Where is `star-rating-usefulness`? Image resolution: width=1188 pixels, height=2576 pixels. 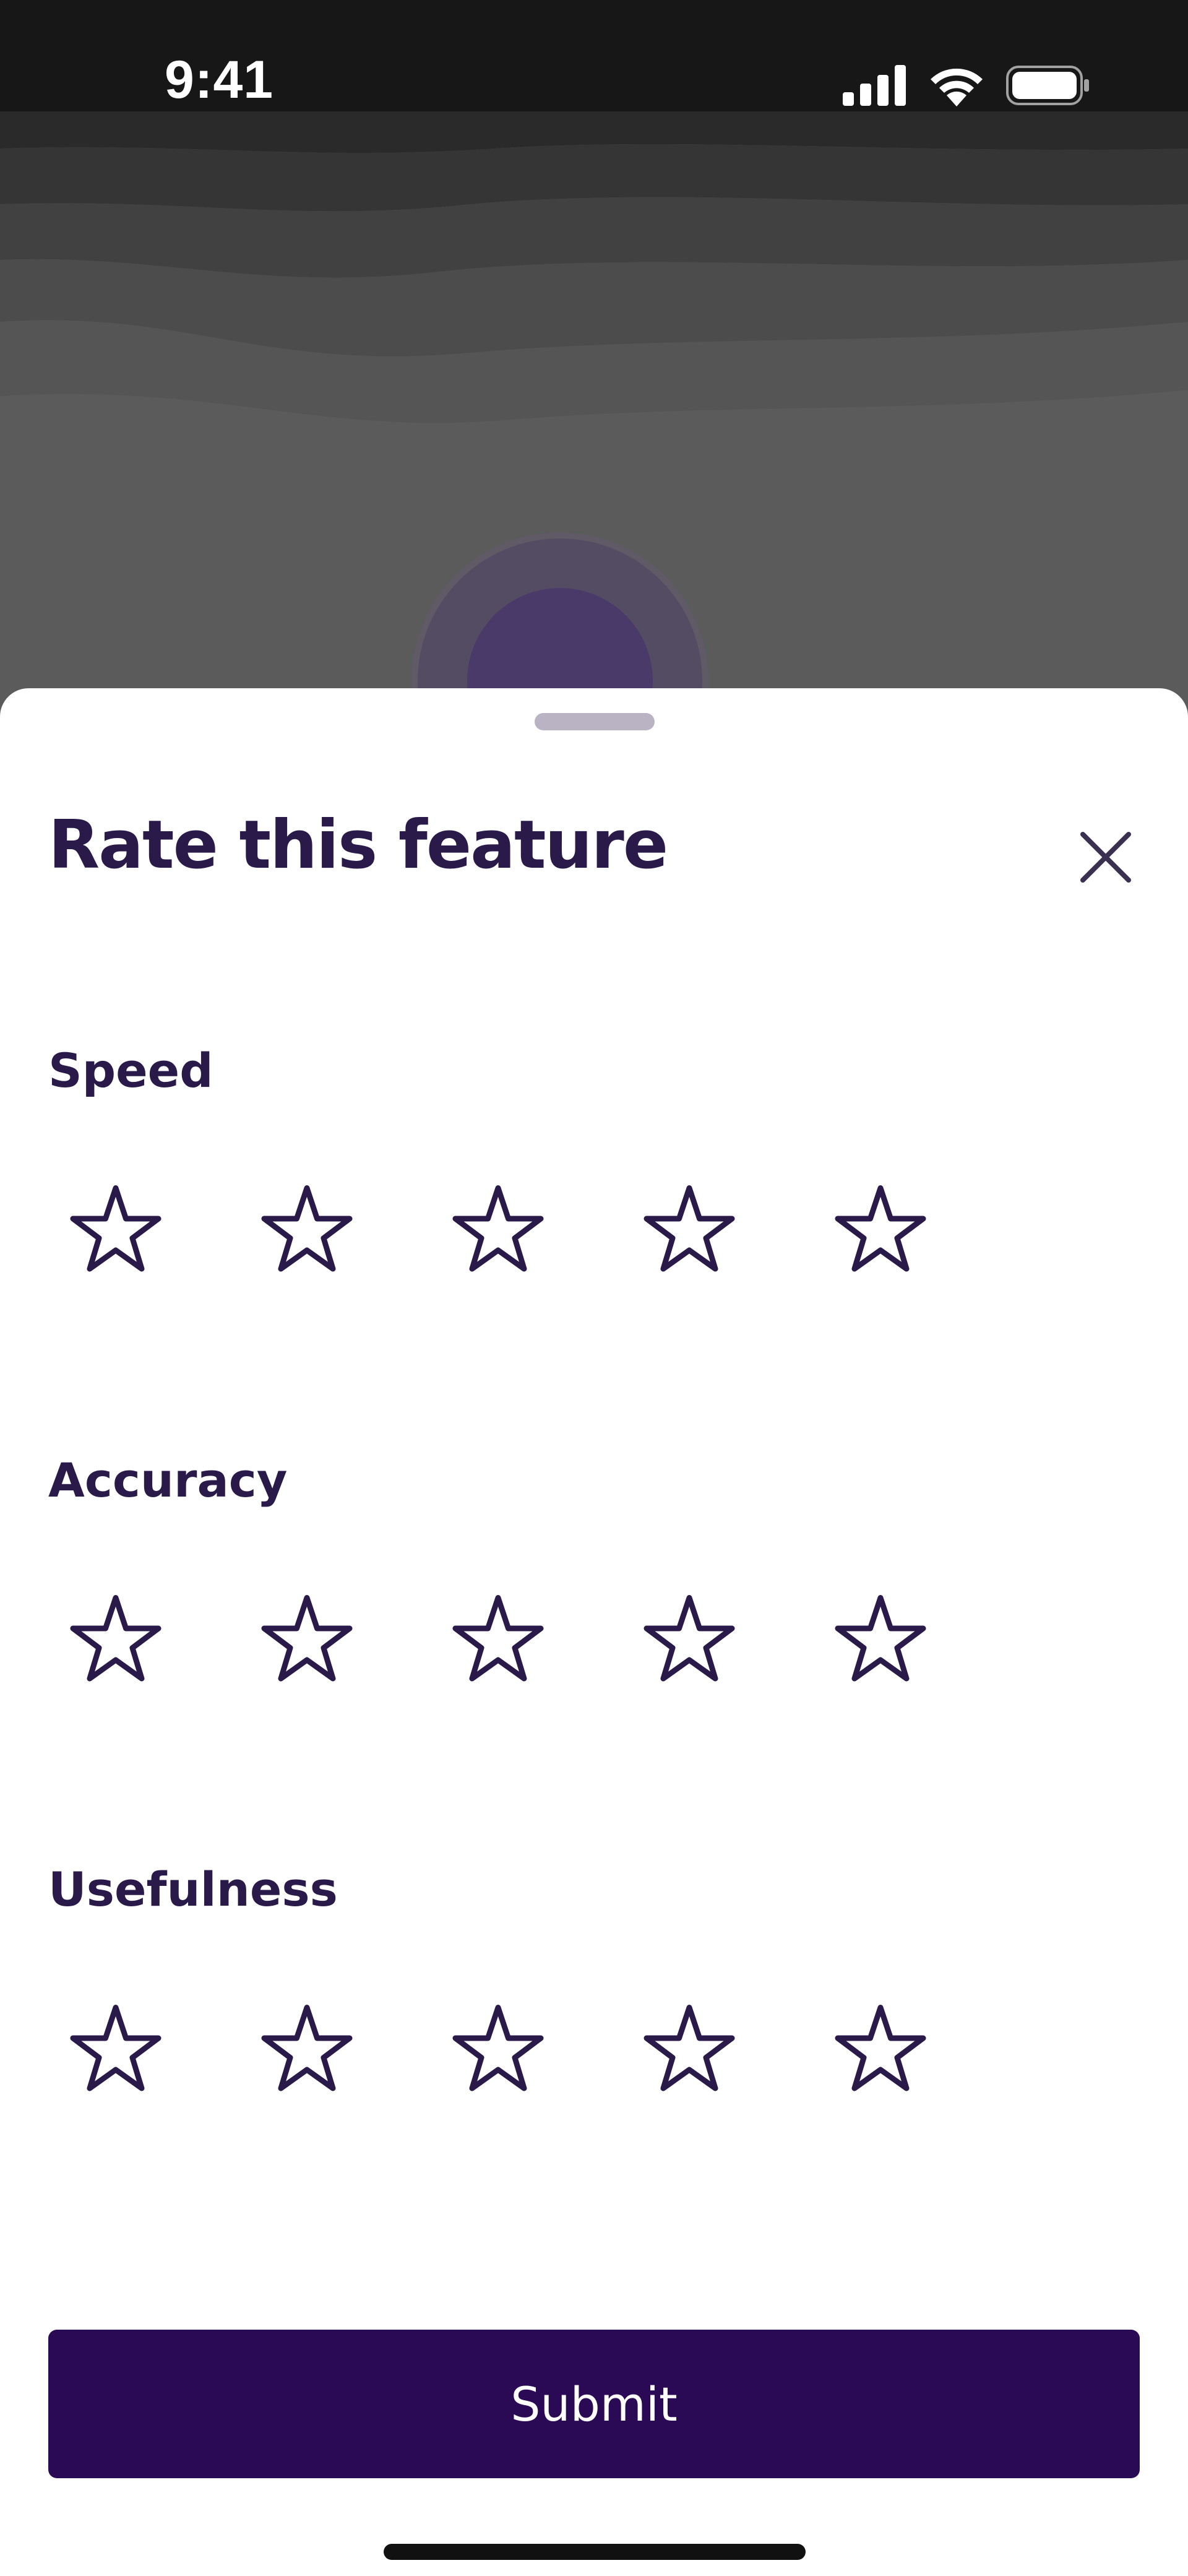
star-rating-usefulness is located at coordinates (498, 2049).